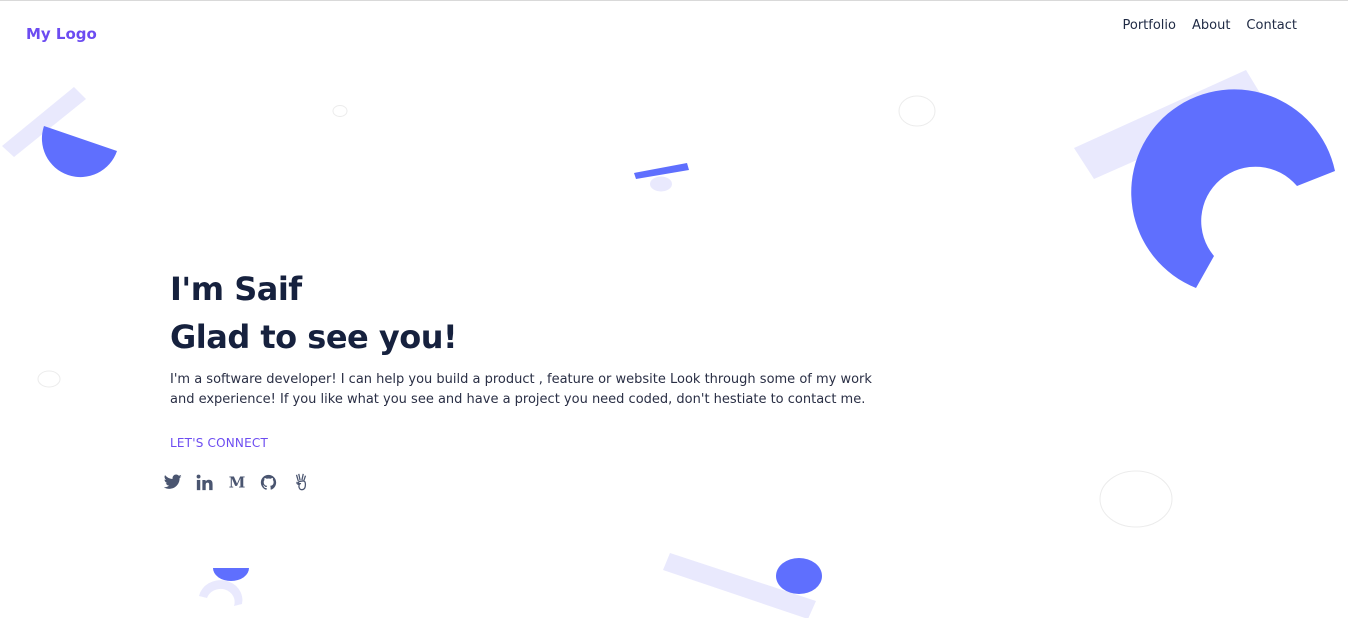 The height and width of the screenshot is (618, 1348). I want to click on linkedin-link, so click(204, 482).